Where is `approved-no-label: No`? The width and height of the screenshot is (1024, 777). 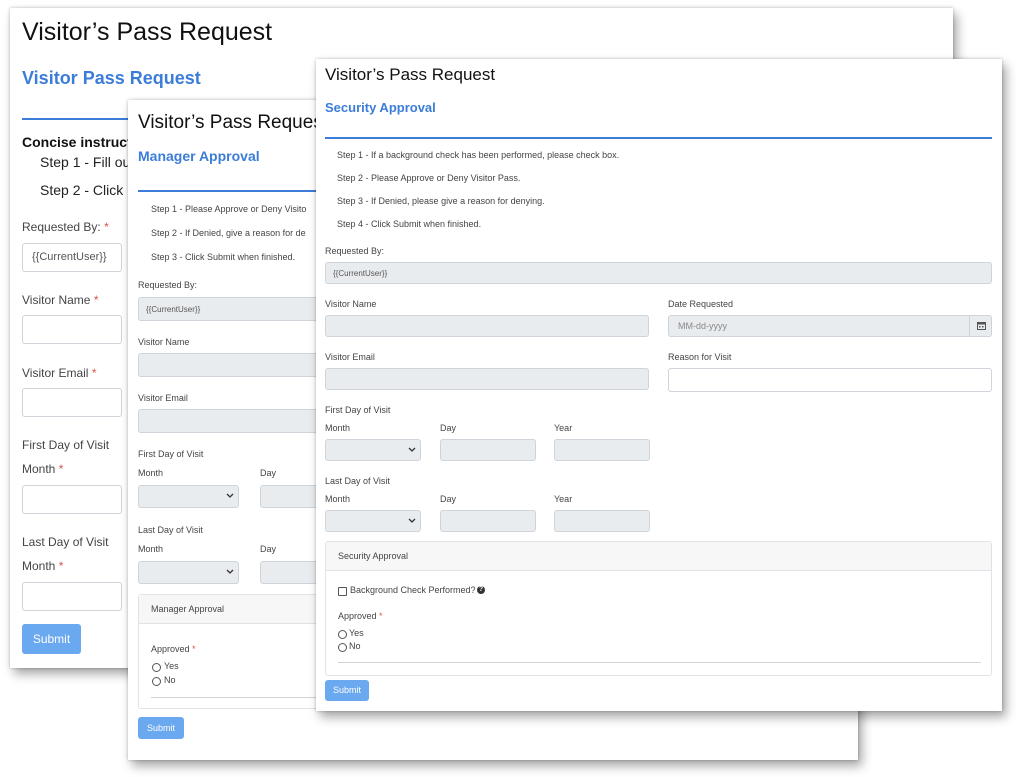 approved-no-label: No is located at coordinates (355, 646).